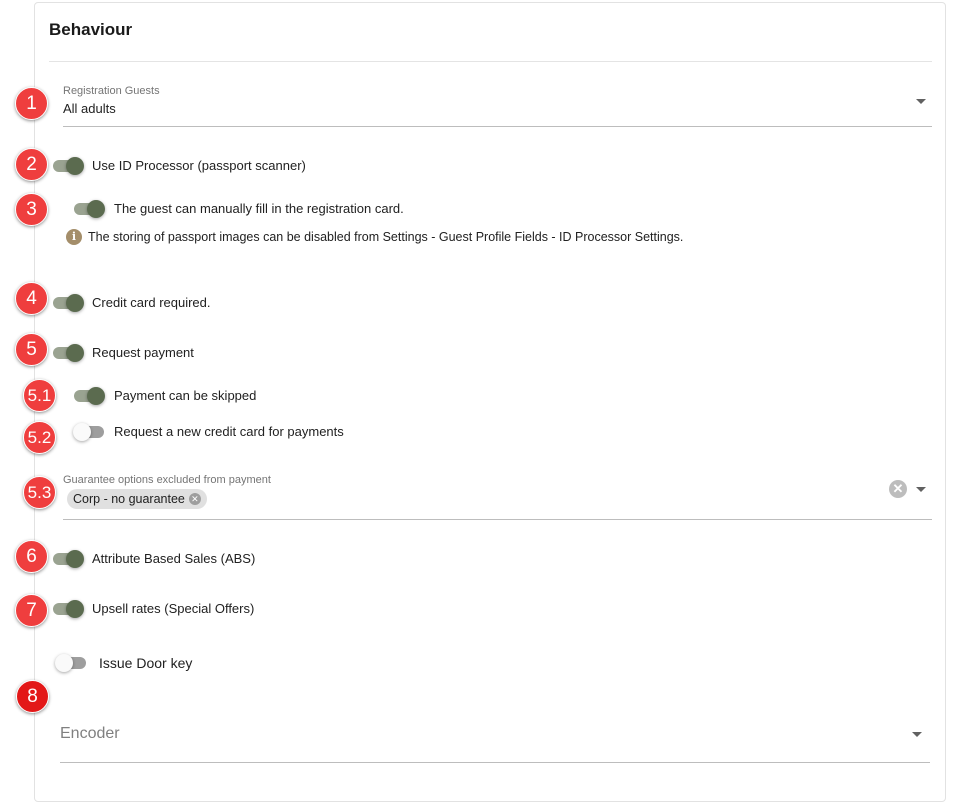 Image resolution: width=958 pixels, height=802 pixels. I want to click on credit-card-required-toggle, so click(68, 303).